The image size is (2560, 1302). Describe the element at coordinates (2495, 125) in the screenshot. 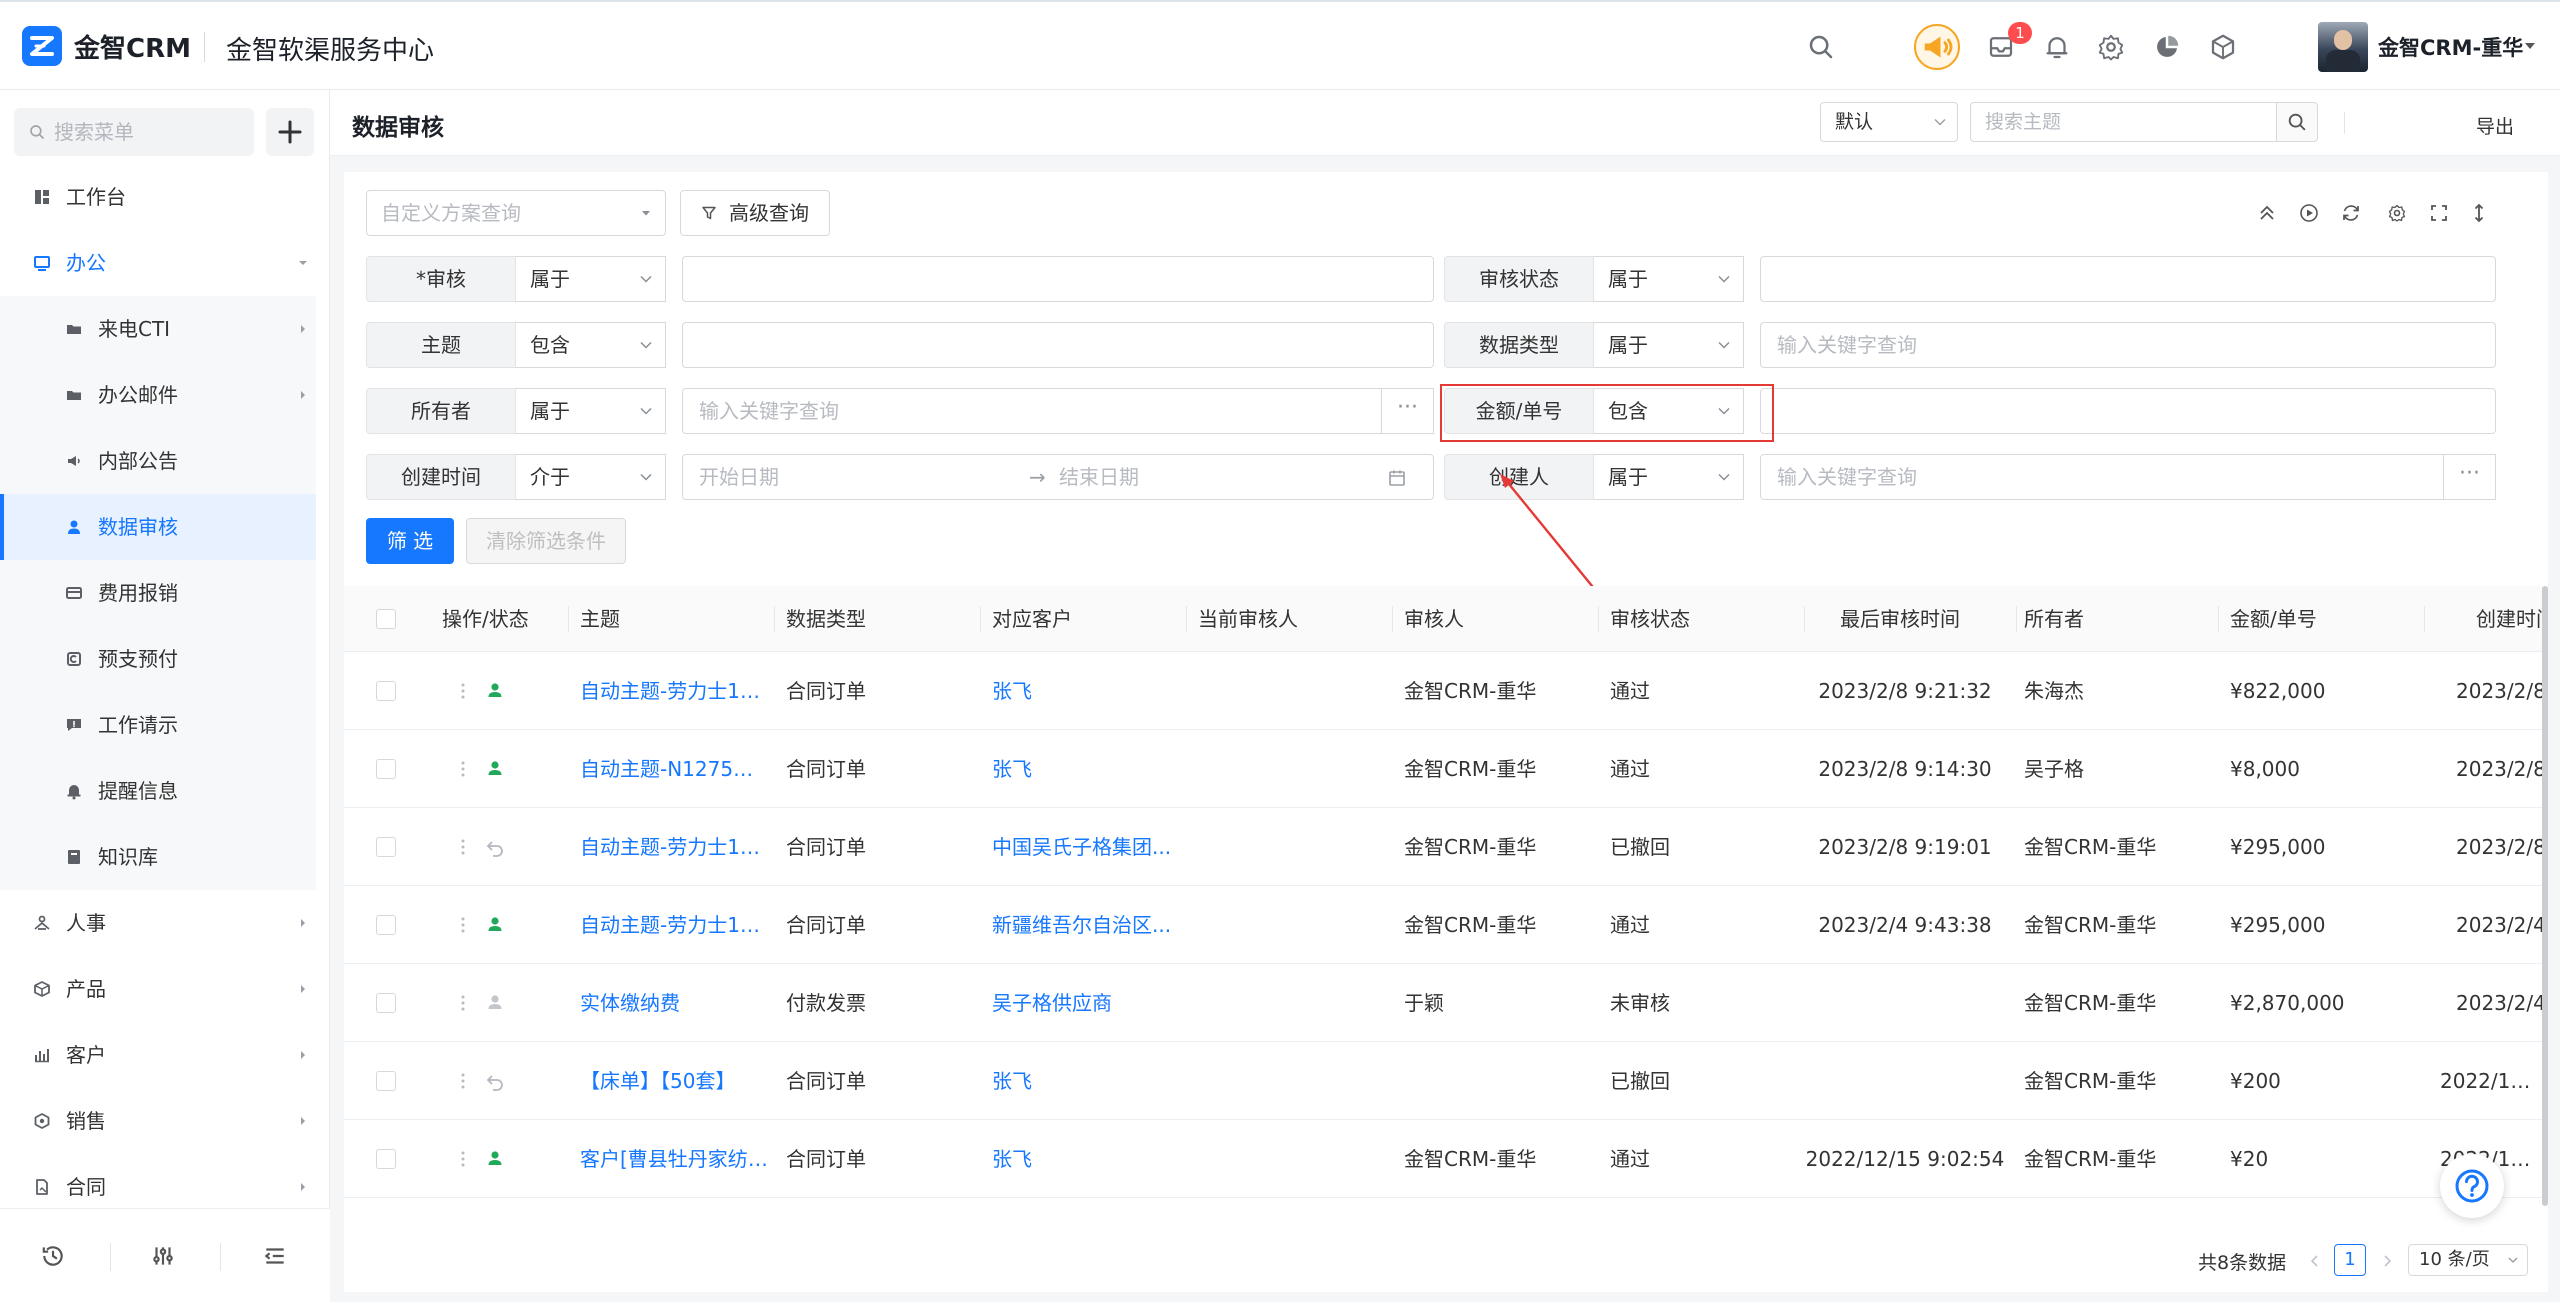

I see `export-button: 导出` at that location.